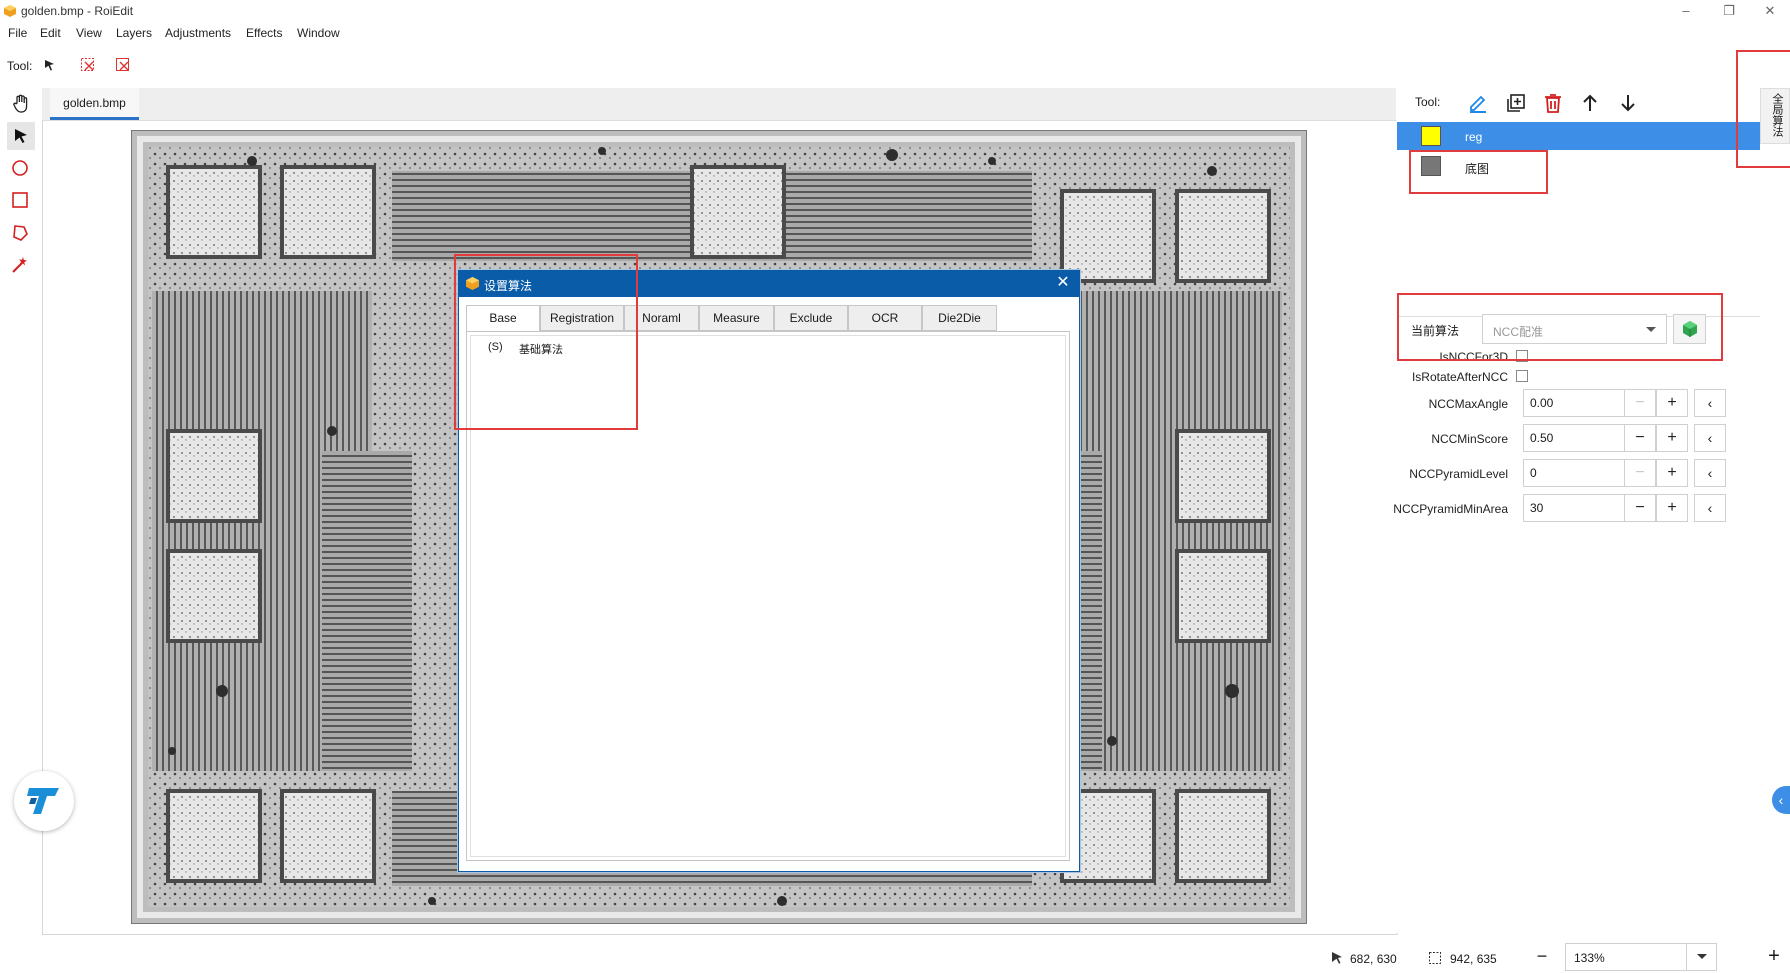 This screenshot has width=1790, height=973. What do you see at coordinates (1063, 283) in the screenshot?
I see `dialog-close-icon: ✕` at bounding box center [1063, 283].